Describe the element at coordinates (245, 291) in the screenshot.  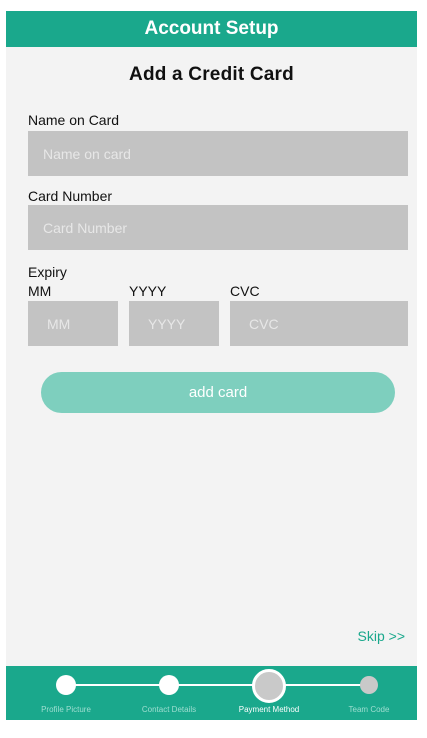
I see `cvc-label: CVC` at that location.